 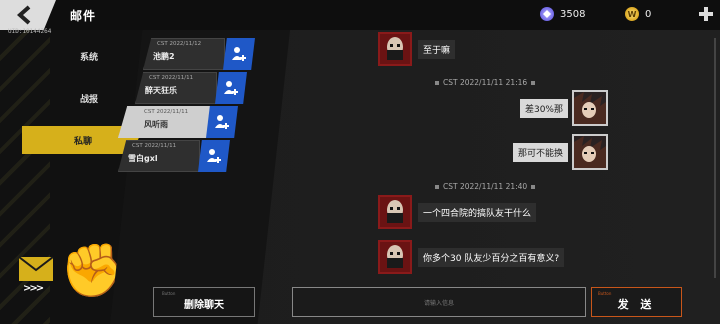 I want to click on message-outgoing: 那可不能换, so click(x=560, y=152).